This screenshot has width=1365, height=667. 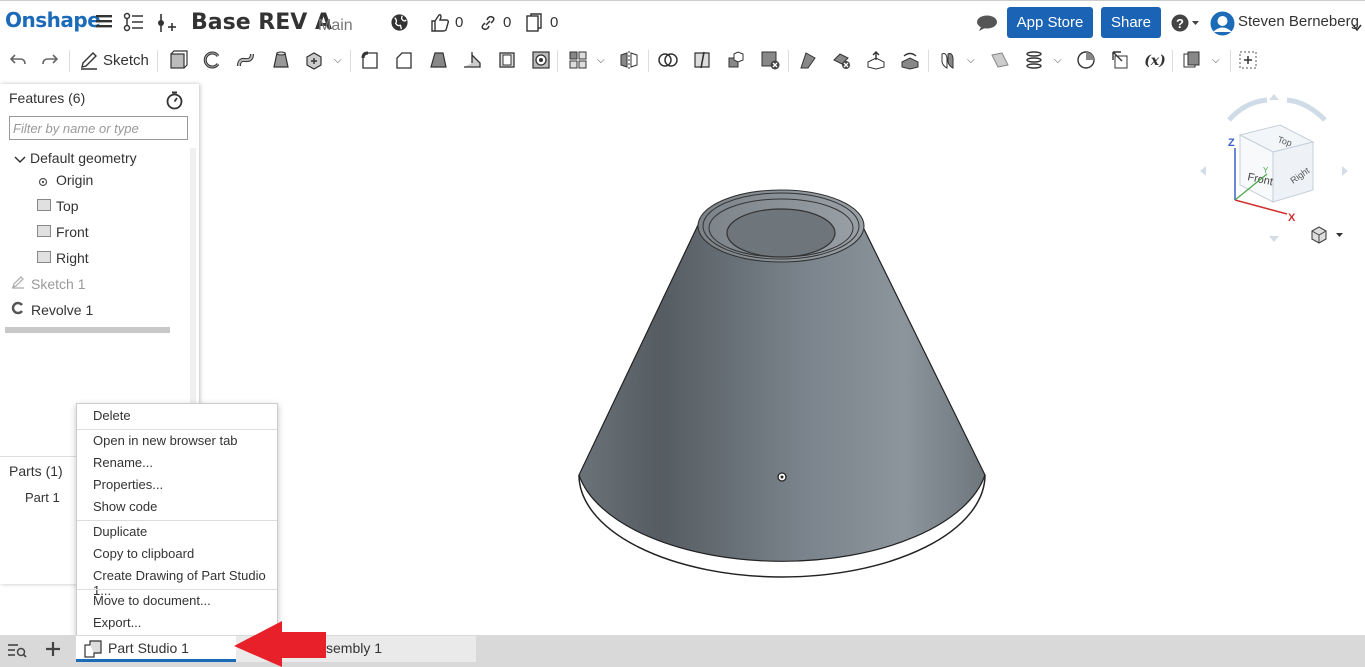 What do you see at coordinates (166, 25) in the screenshot?
I see `branch-icon` at bounding box center [166, 25].